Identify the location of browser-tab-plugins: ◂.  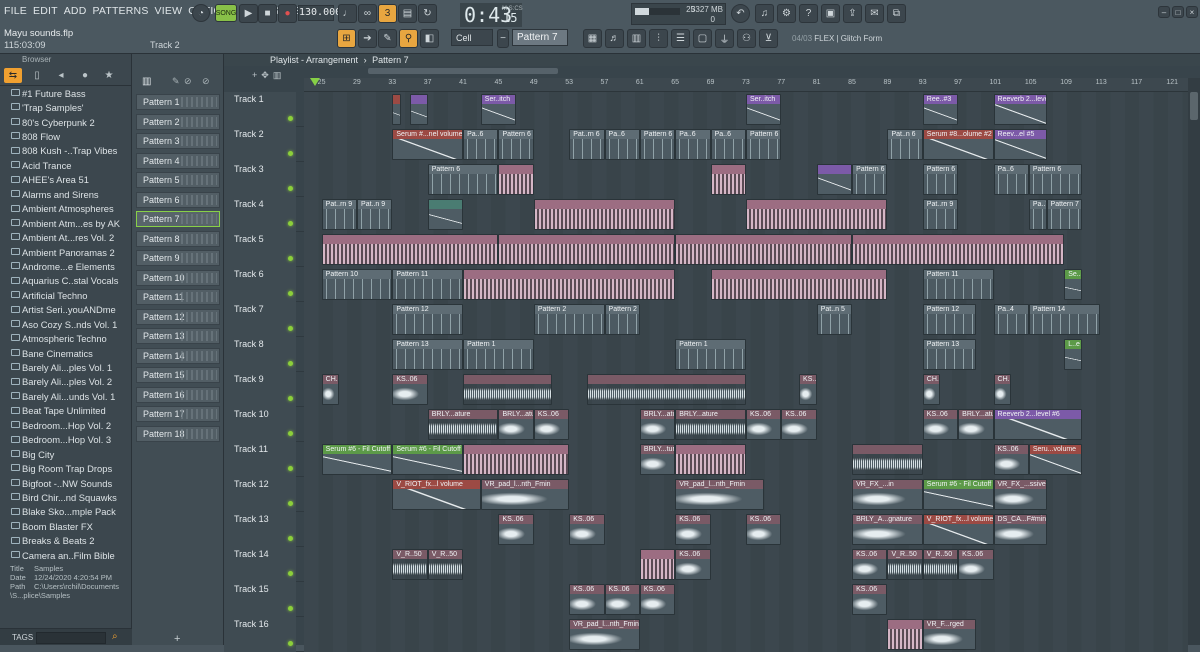
(61, 75).